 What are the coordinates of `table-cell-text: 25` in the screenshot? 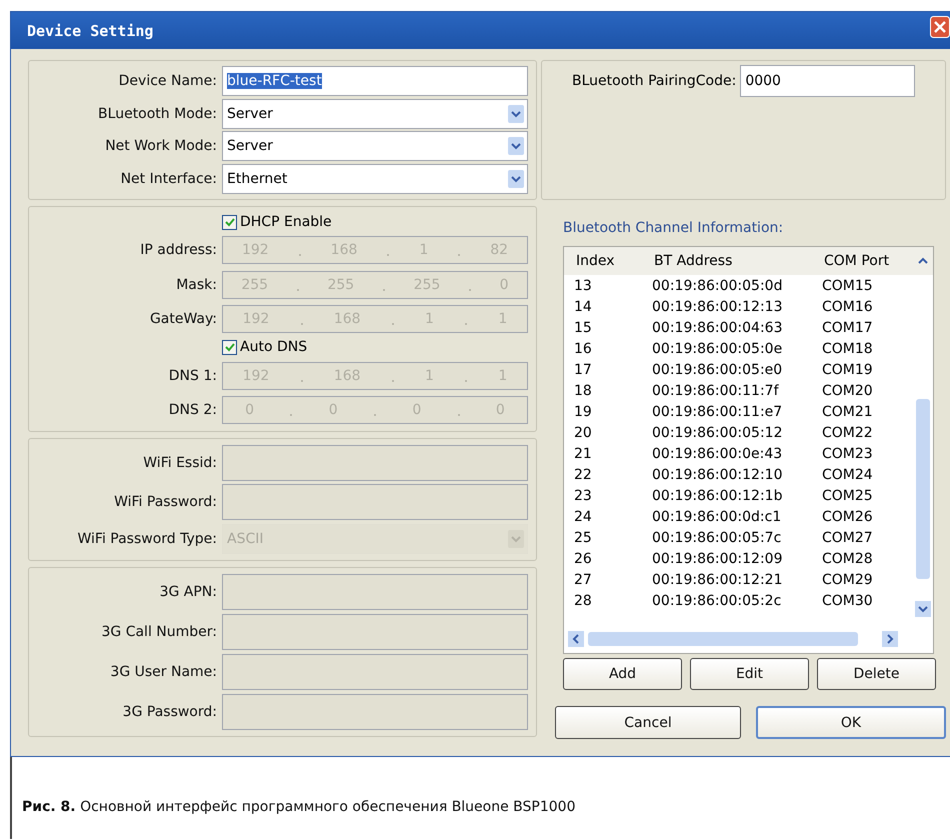 It's located at (583, 538).